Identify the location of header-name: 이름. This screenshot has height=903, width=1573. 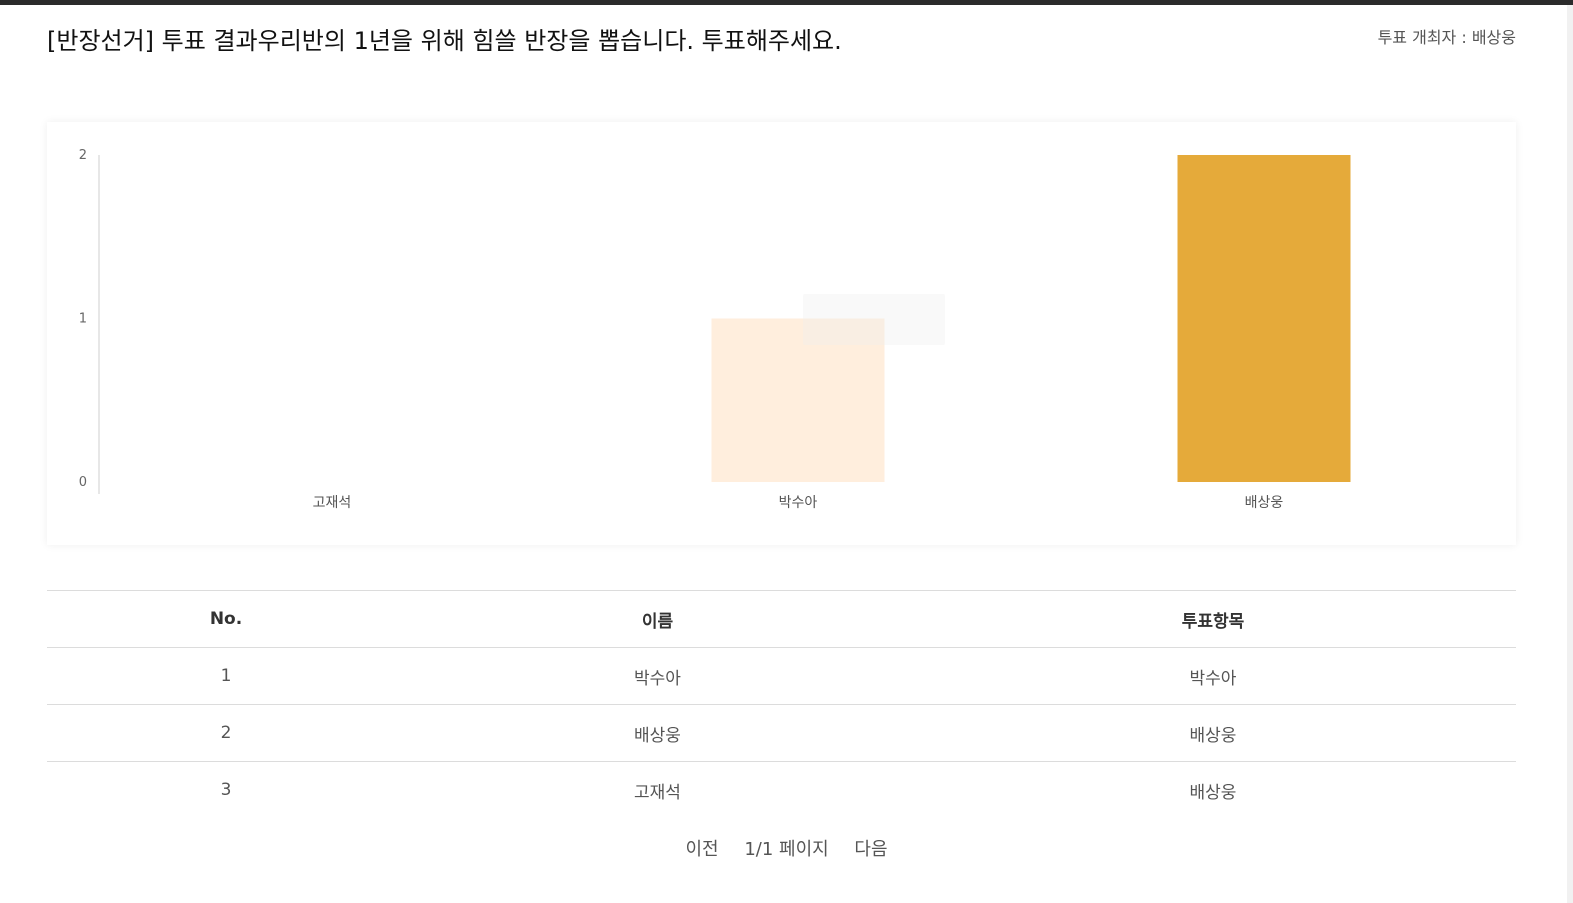
(657, 619).